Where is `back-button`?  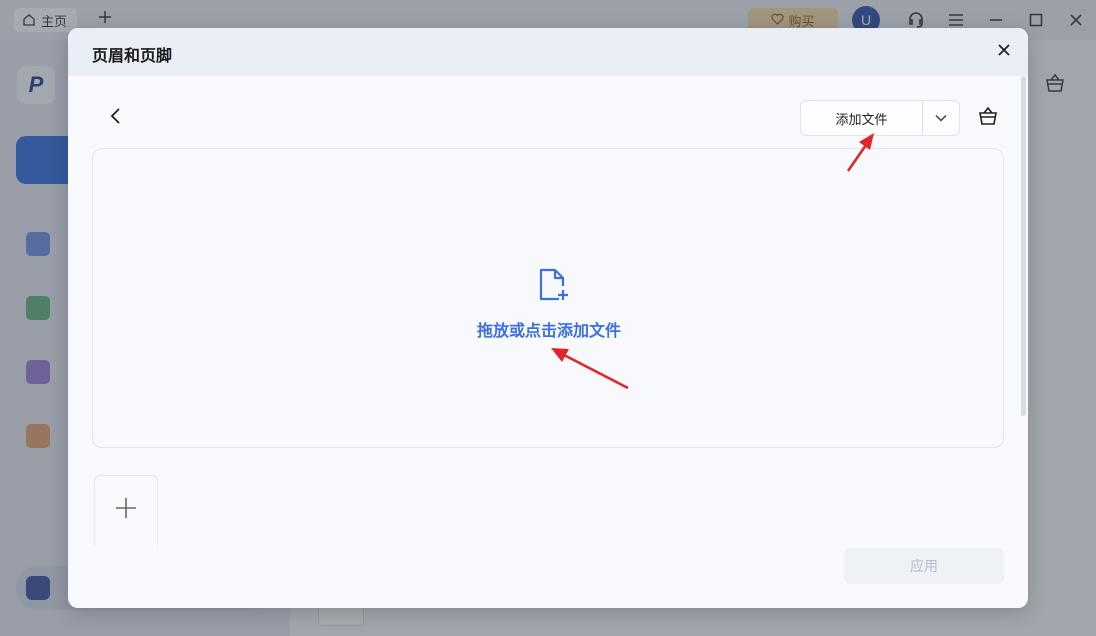 back-button is located at coordinates (116, 118).